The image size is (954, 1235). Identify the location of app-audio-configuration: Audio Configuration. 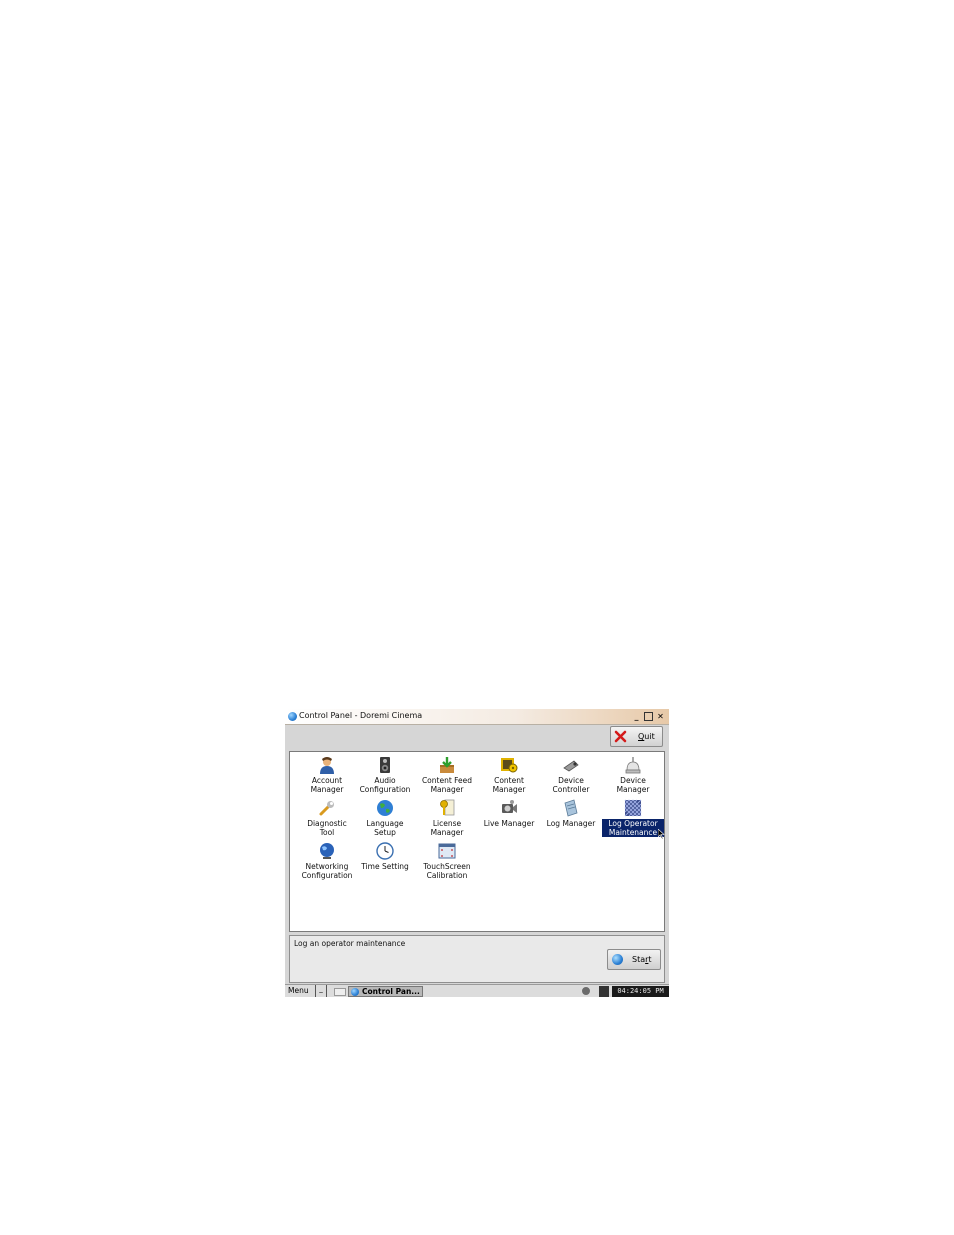
(385, 775).